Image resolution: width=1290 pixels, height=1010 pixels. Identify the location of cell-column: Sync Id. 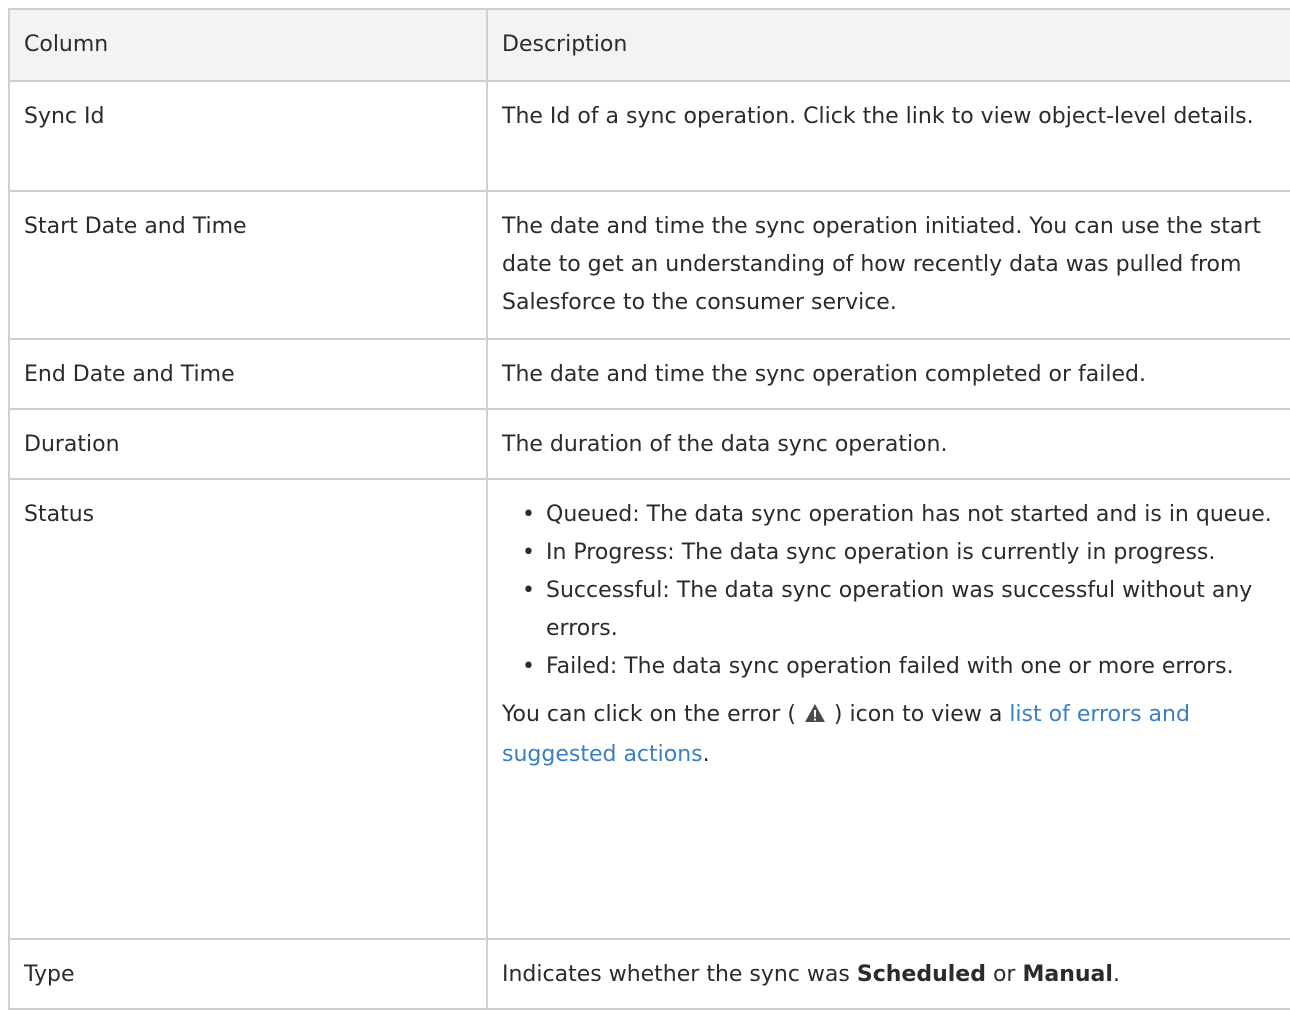
(248, 136).